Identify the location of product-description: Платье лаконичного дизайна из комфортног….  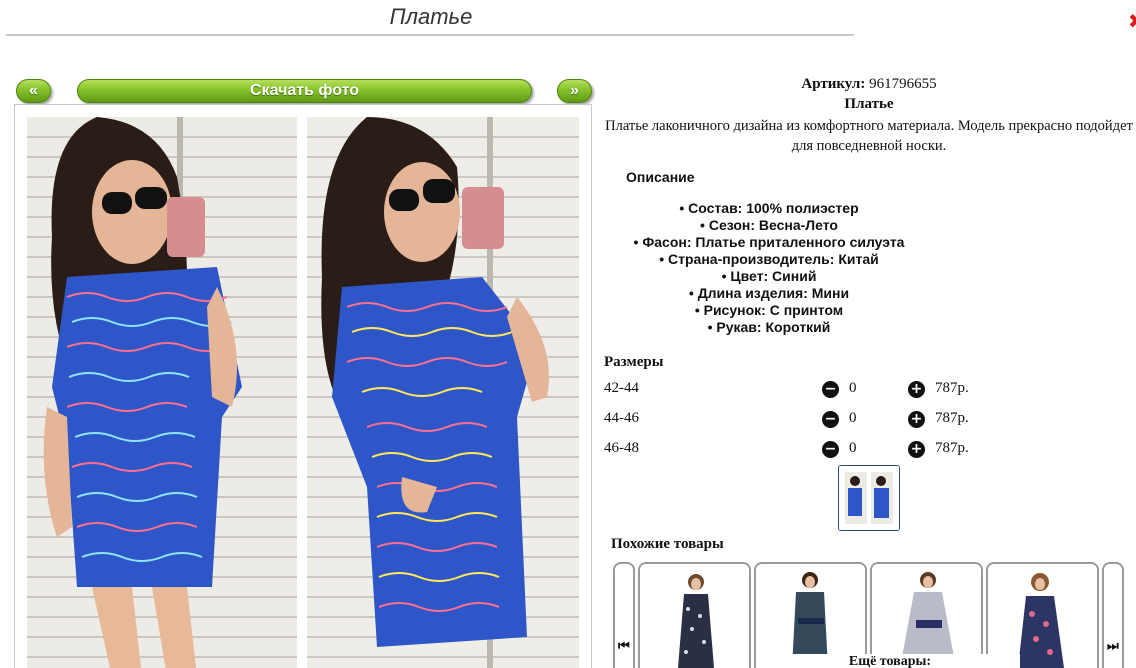
(869, 136).